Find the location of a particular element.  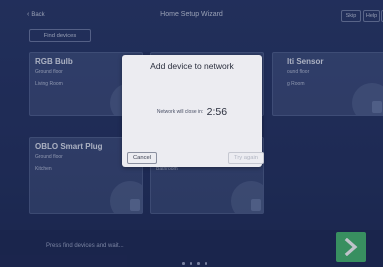

countdown-text: Network will close in: 2:56 is located at coordinates (192, 112).